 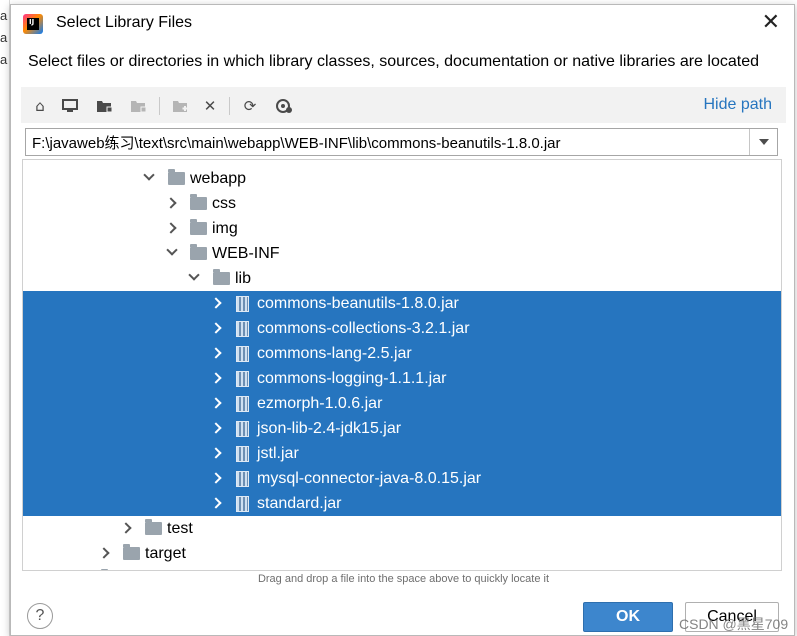 What do you see at coordinates (243, 278) in the screenshot?
I see `tree-node-label: lib` at bounding box center [243, 278].